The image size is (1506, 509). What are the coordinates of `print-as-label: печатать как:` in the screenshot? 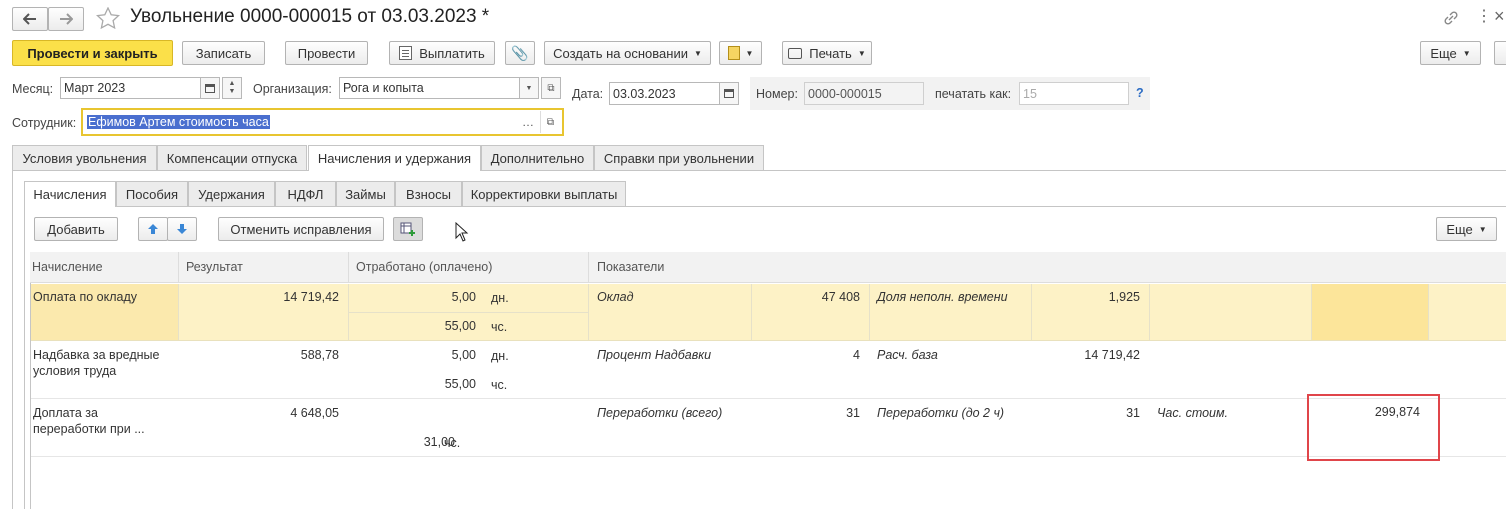 It's located at (973, 94).